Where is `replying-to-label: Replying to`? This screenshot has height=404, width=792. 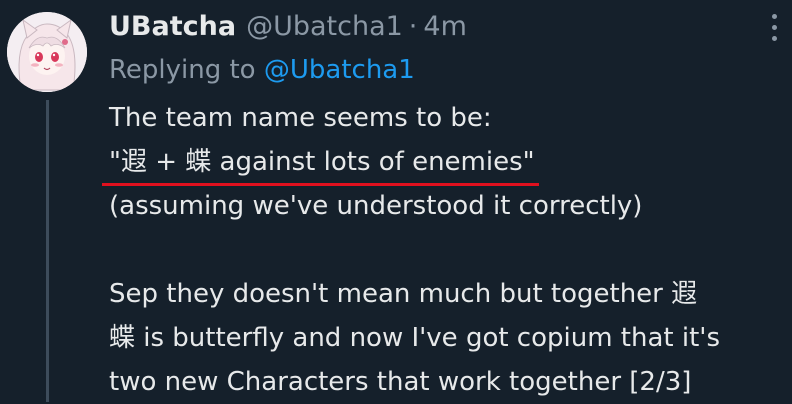
replying-to-label: Replying to is located at coordinates (186, 70).